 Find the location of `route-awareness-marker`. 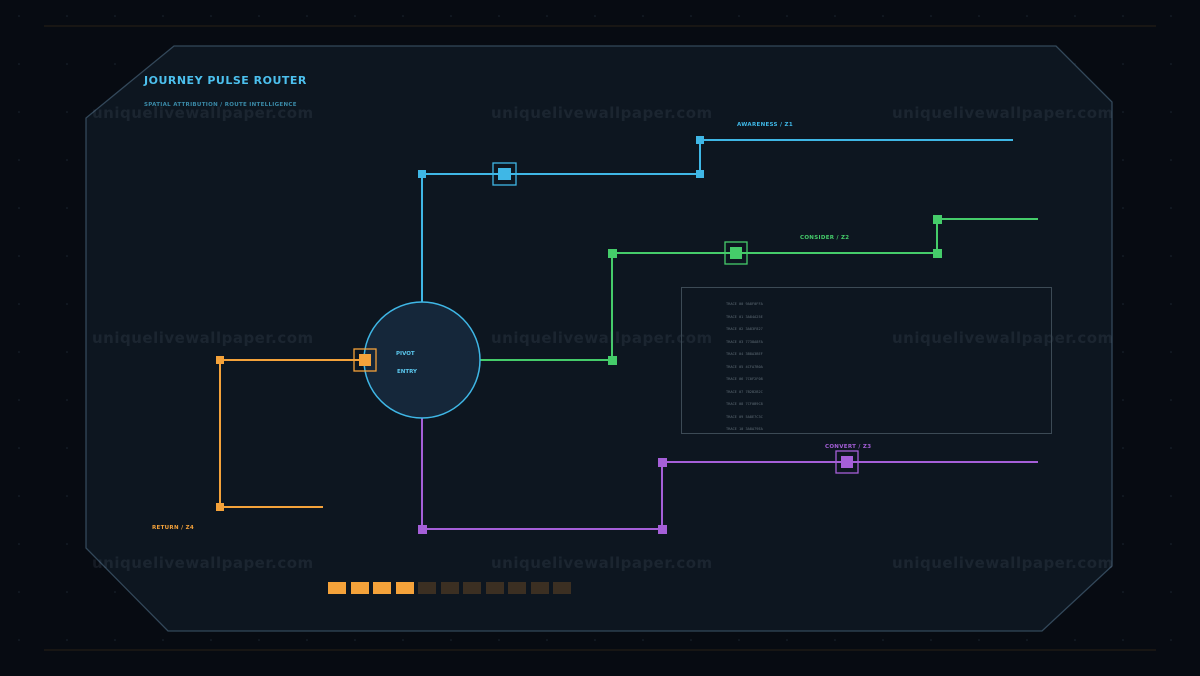

route-awareness-marker is located at coordinates (504, 174).